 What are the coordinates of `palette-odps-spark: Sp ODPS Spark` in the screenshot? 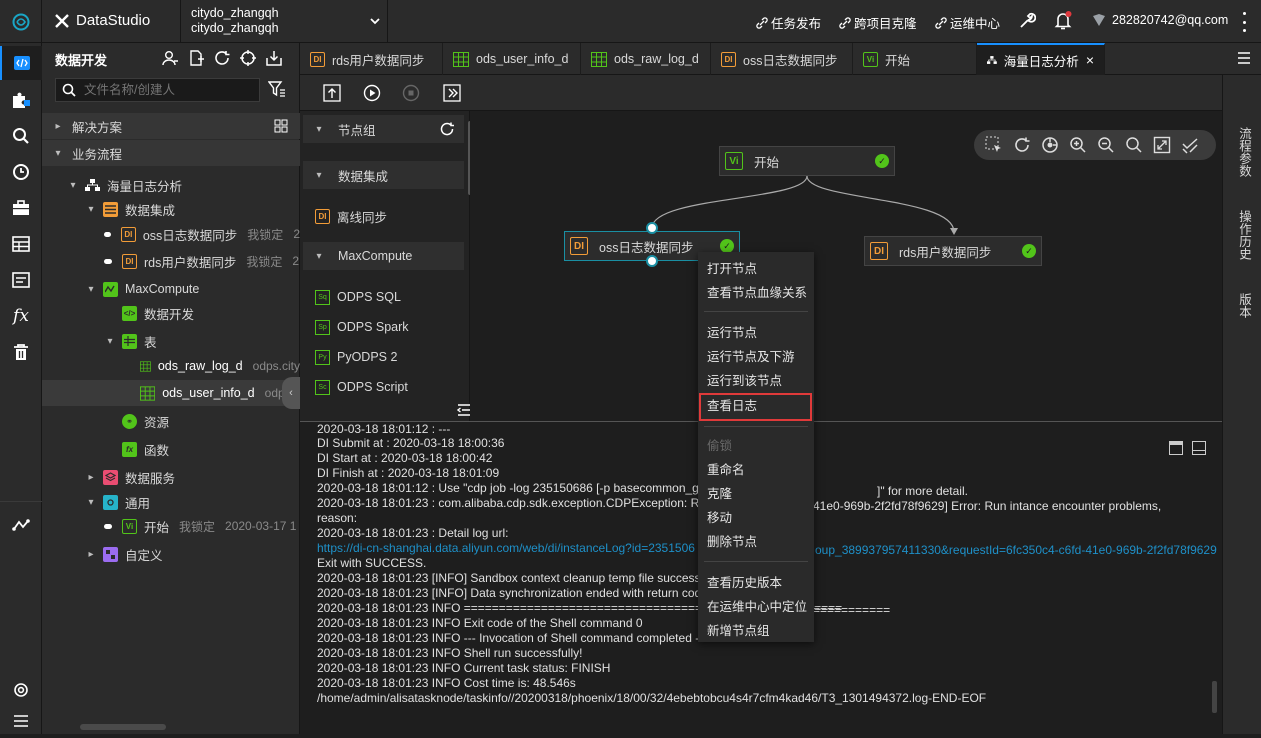 It's located at (362, 327).